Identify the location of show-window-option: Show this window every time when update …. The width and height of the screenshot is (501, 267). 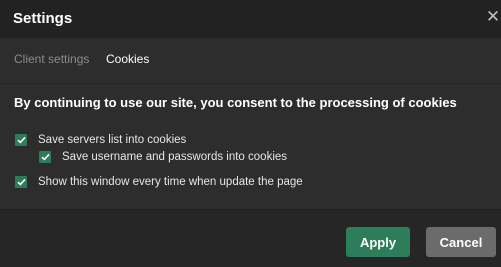
(159, 182).